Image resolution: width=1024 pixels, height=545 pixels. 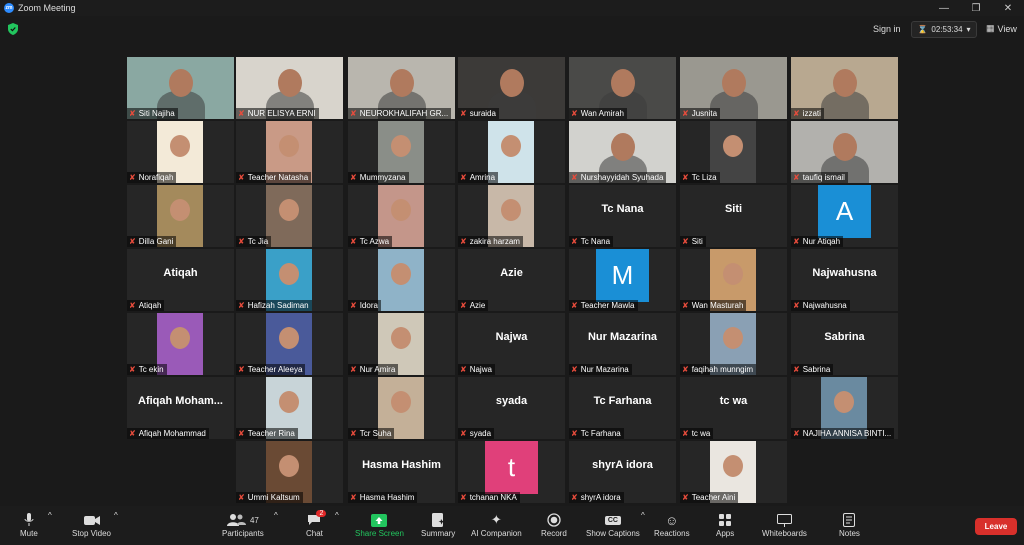 I want to click on mute-button: Mute, so click(x=29, y=524).